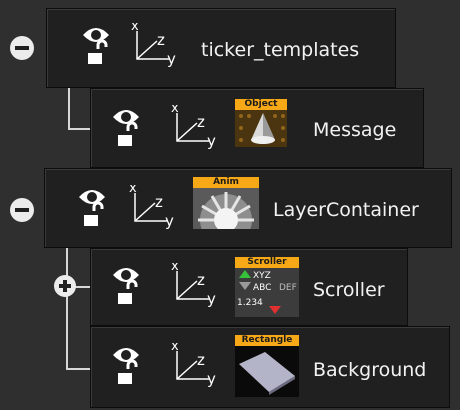 This screenshot has height=410, width=460. Describe the element at coordinates (267, 340) in the screenshot. I see `thumbnail-tag: Rectangle` at that location.